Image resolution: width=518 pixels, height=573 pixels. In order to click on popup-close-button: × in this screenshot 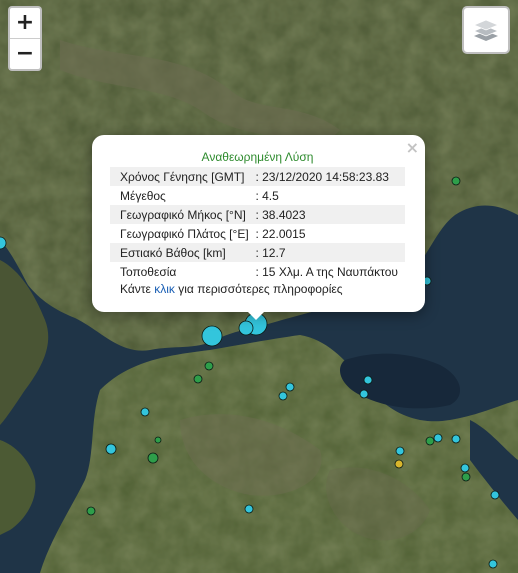, I will do `click(412, 147)`.